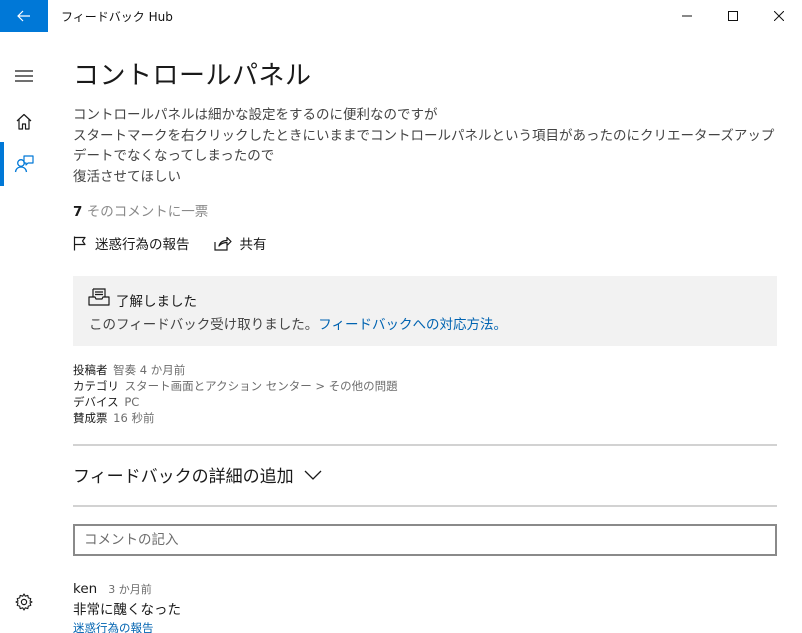 Image resolution: width=802 pixels, height=633 pixels. I want to click on back-arrow-icon, so click(23, 16).